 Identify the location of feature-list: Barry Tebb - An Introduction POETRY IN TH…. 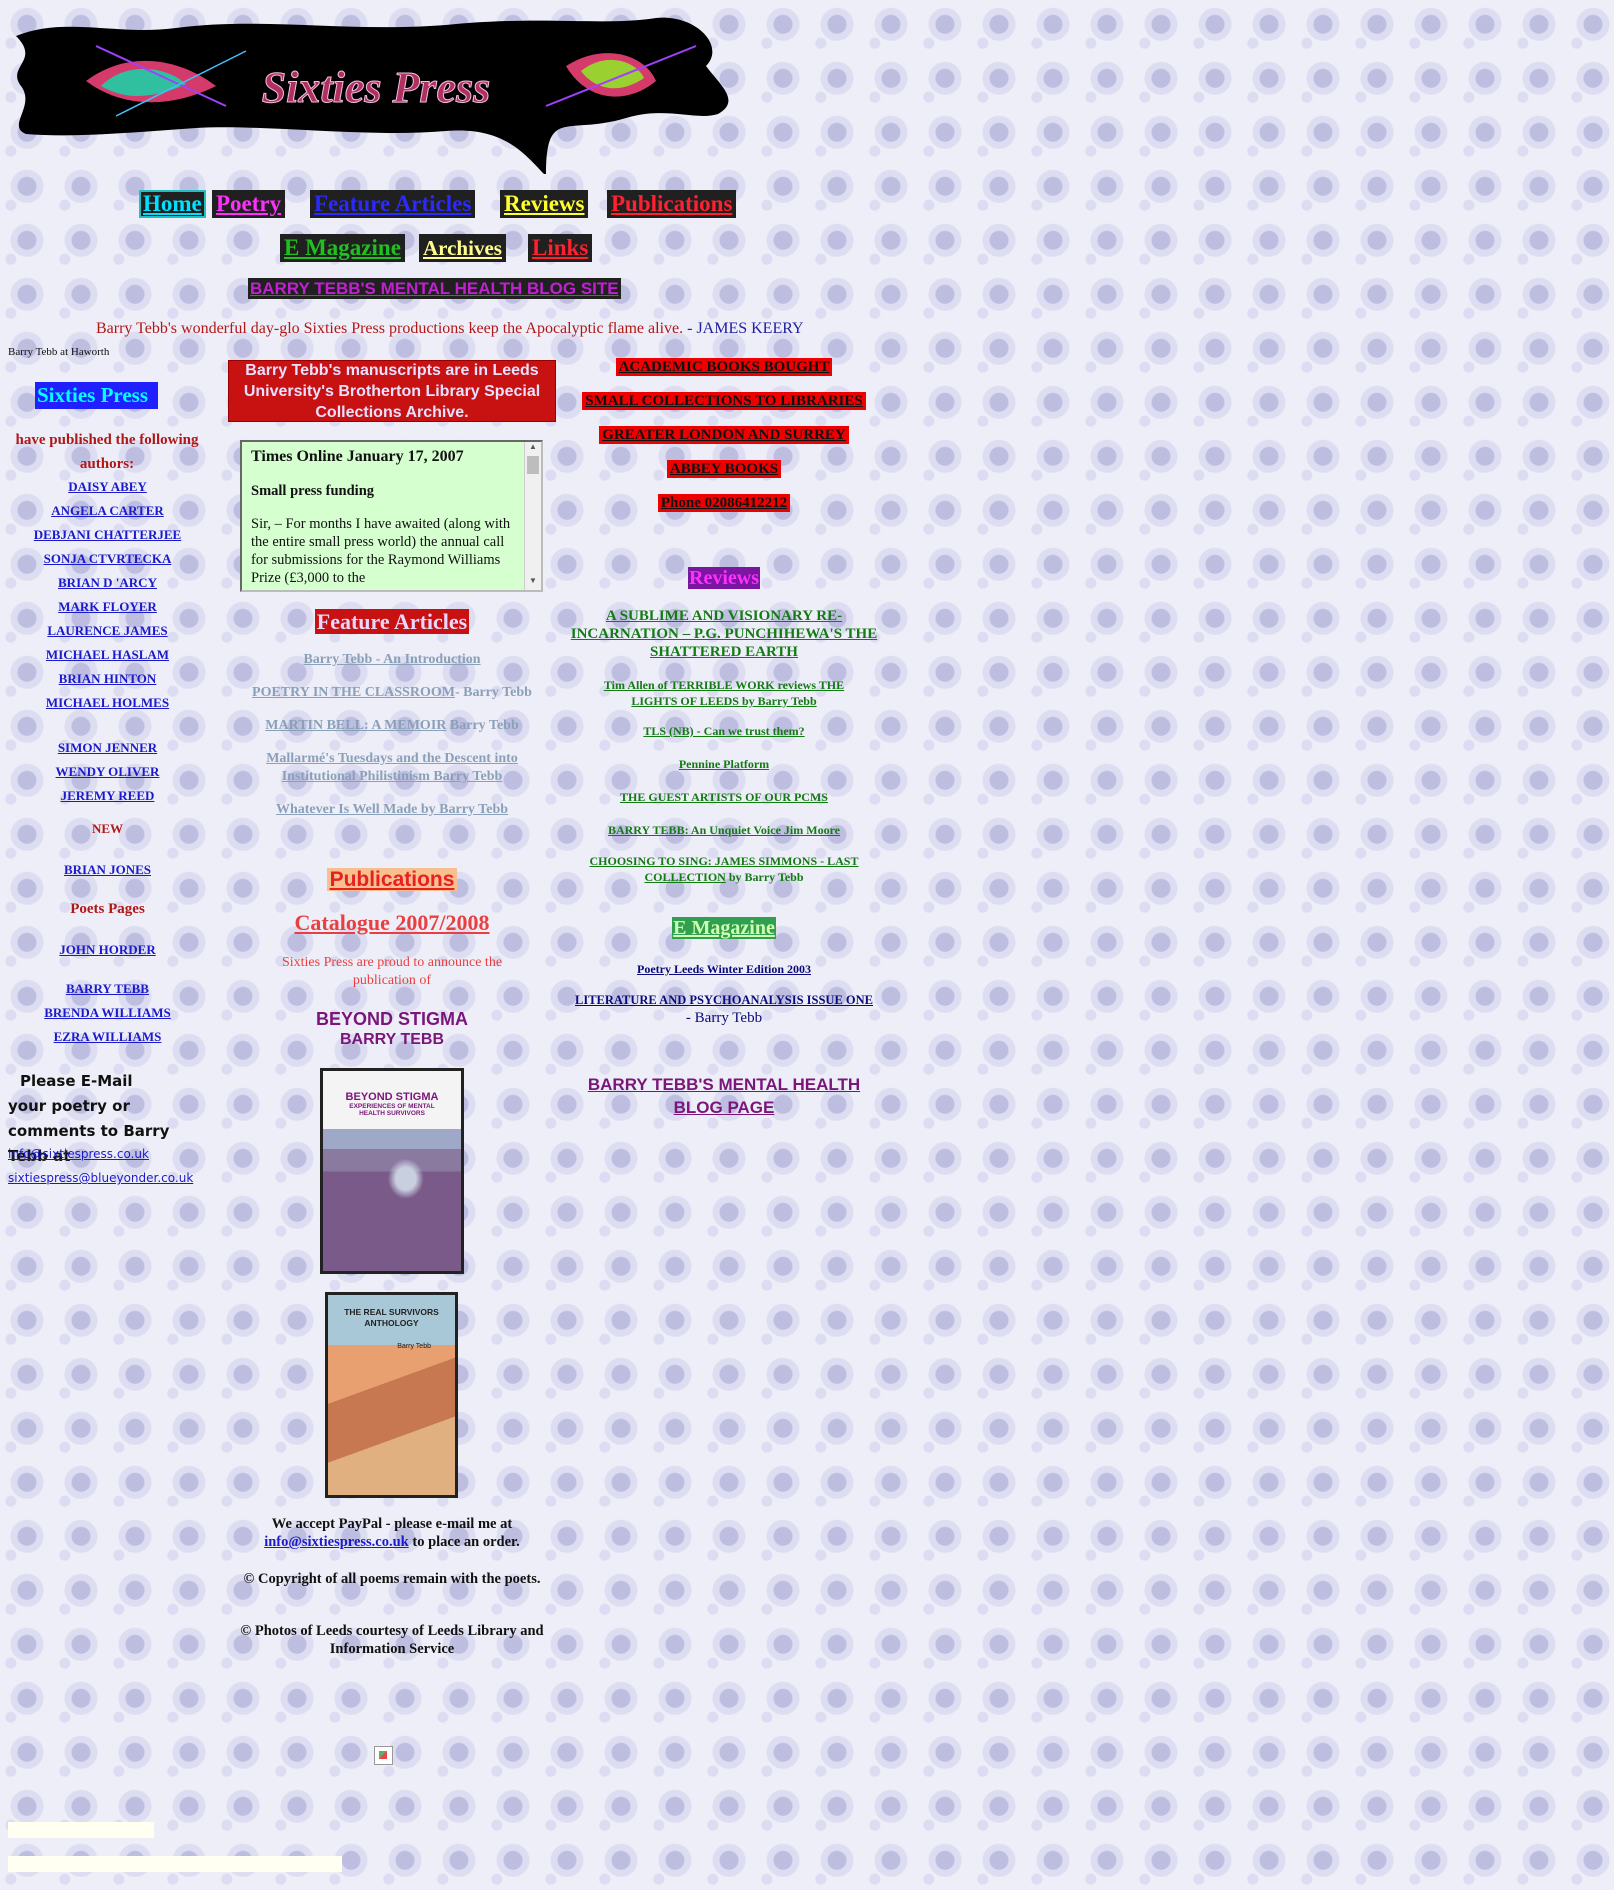
(392, 741).